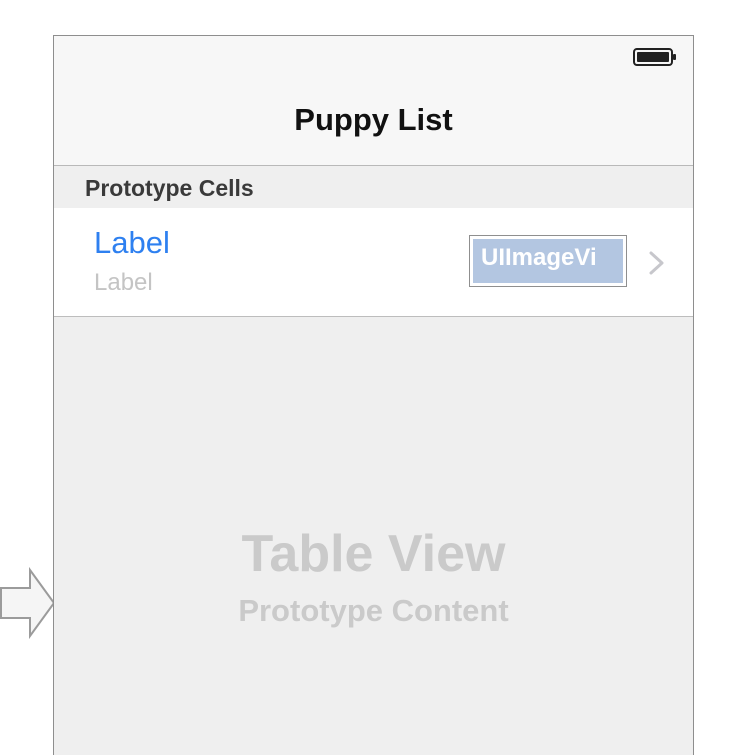 The height and width of the screenshot is (755, 744). What do you see at coordinates (28, 603) in the screenshot?
I see `initial-view-controller-arrow-icon` at bounding box center [28, 603].